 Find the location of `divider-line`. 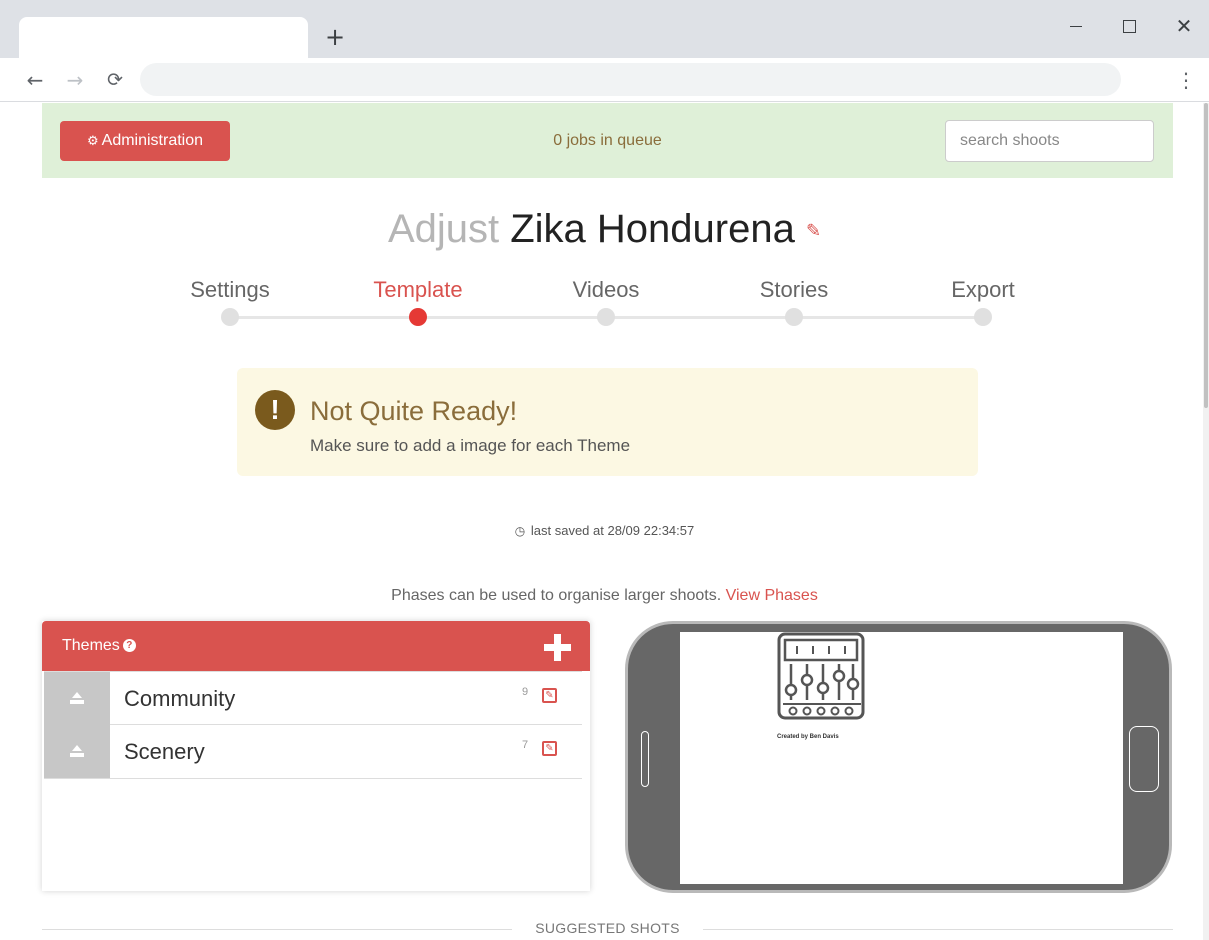

divider-line is located at coordinates (938, 929).